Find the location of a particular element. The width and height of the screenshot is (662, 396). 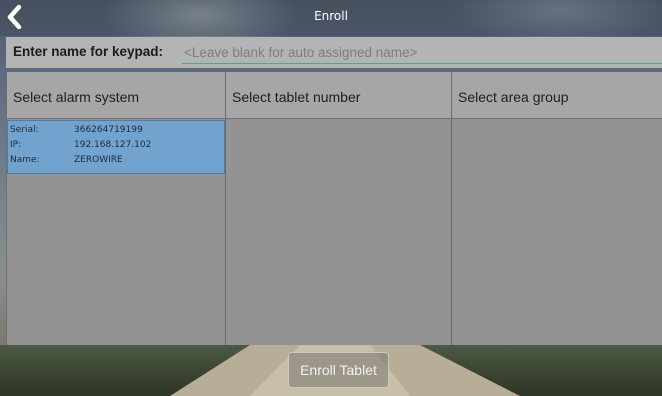

alarm-system-header: Select alarm system is located at coordinates (116, 95).